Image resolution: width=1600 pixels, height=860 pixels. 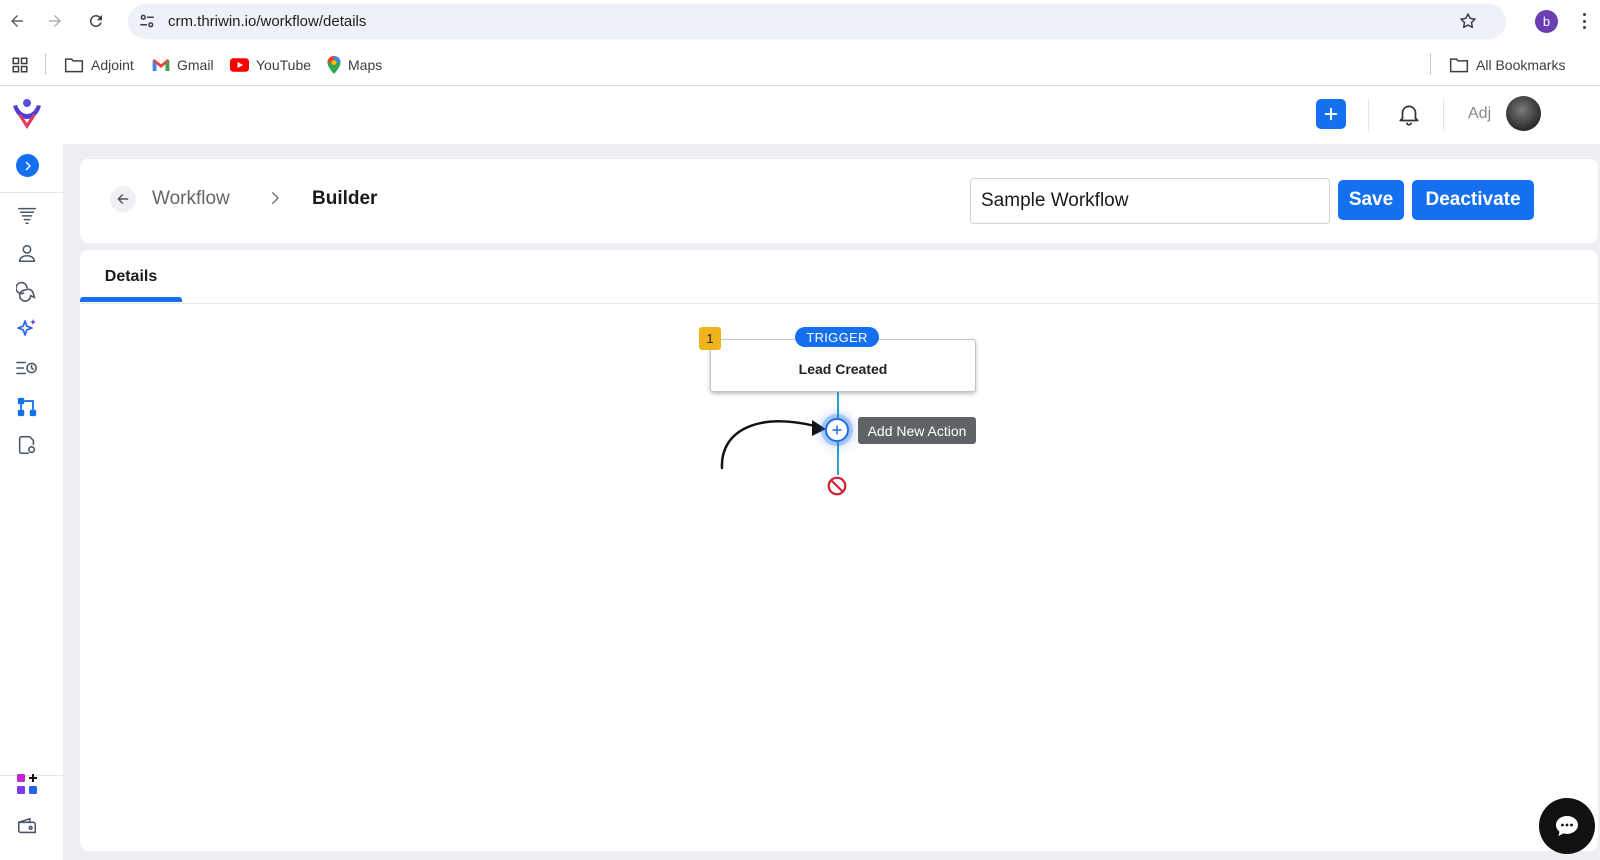 What do you see at coordinates (31, 473) in the screenshot?
I see `app-sidebar` at bounding box center [31, 473].